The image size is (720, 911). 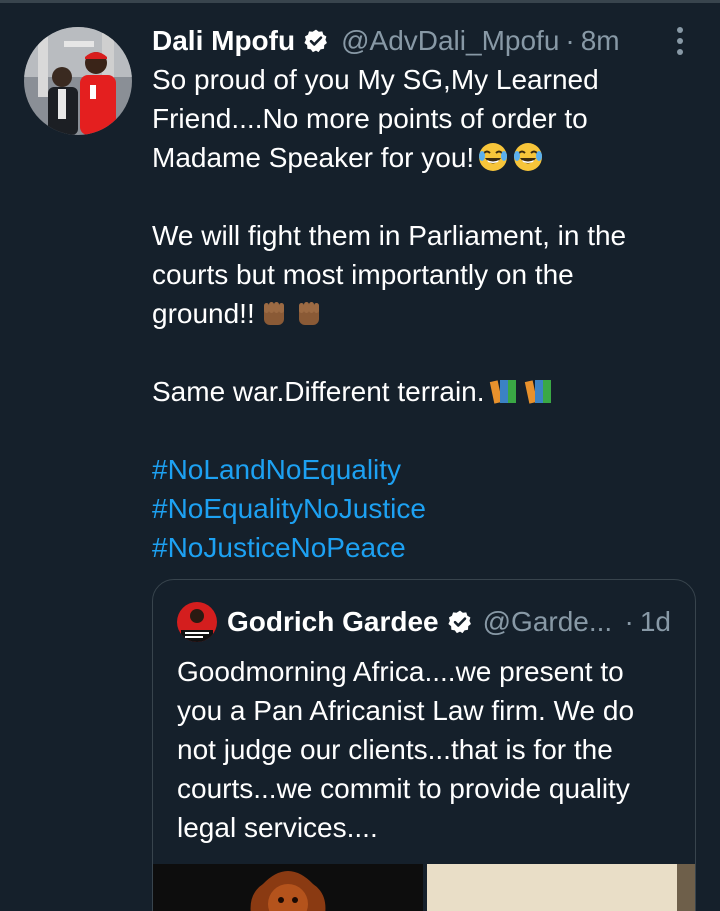 I want to click on tweet-line: Madame Speaker for you!, so click(x=429, y=157).